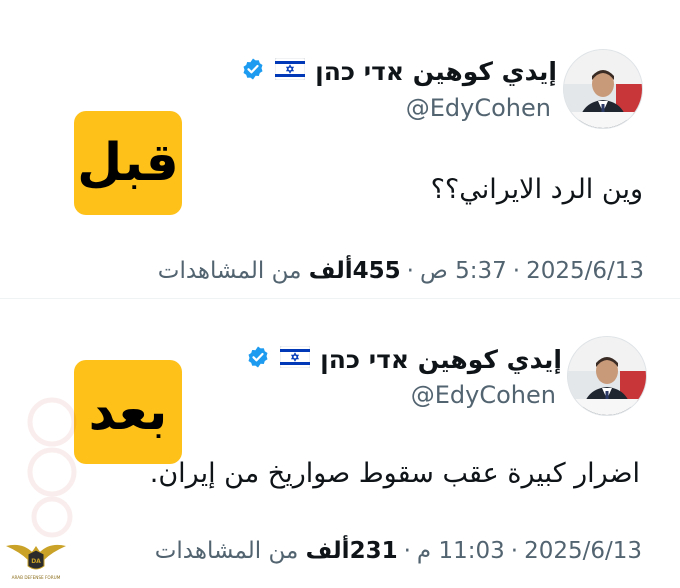  I want to click on forum-logo-watermark: DA ARAB DEFENSE FORUM, so click(36, 558).